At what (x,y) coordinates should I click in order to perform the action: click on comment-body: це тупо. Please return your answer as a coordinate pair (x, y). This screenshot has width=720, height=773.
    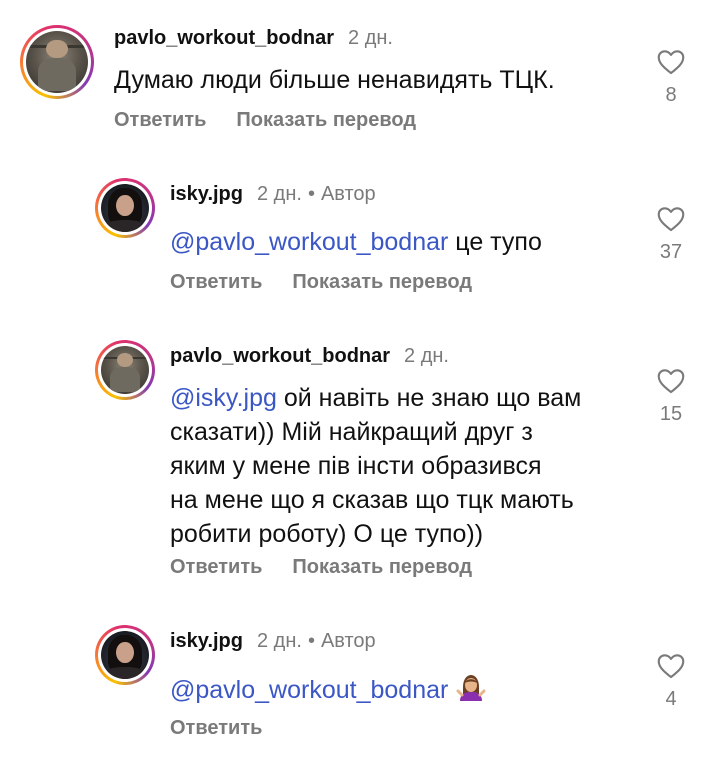
    Looking at the image, I should click on (495, 242).